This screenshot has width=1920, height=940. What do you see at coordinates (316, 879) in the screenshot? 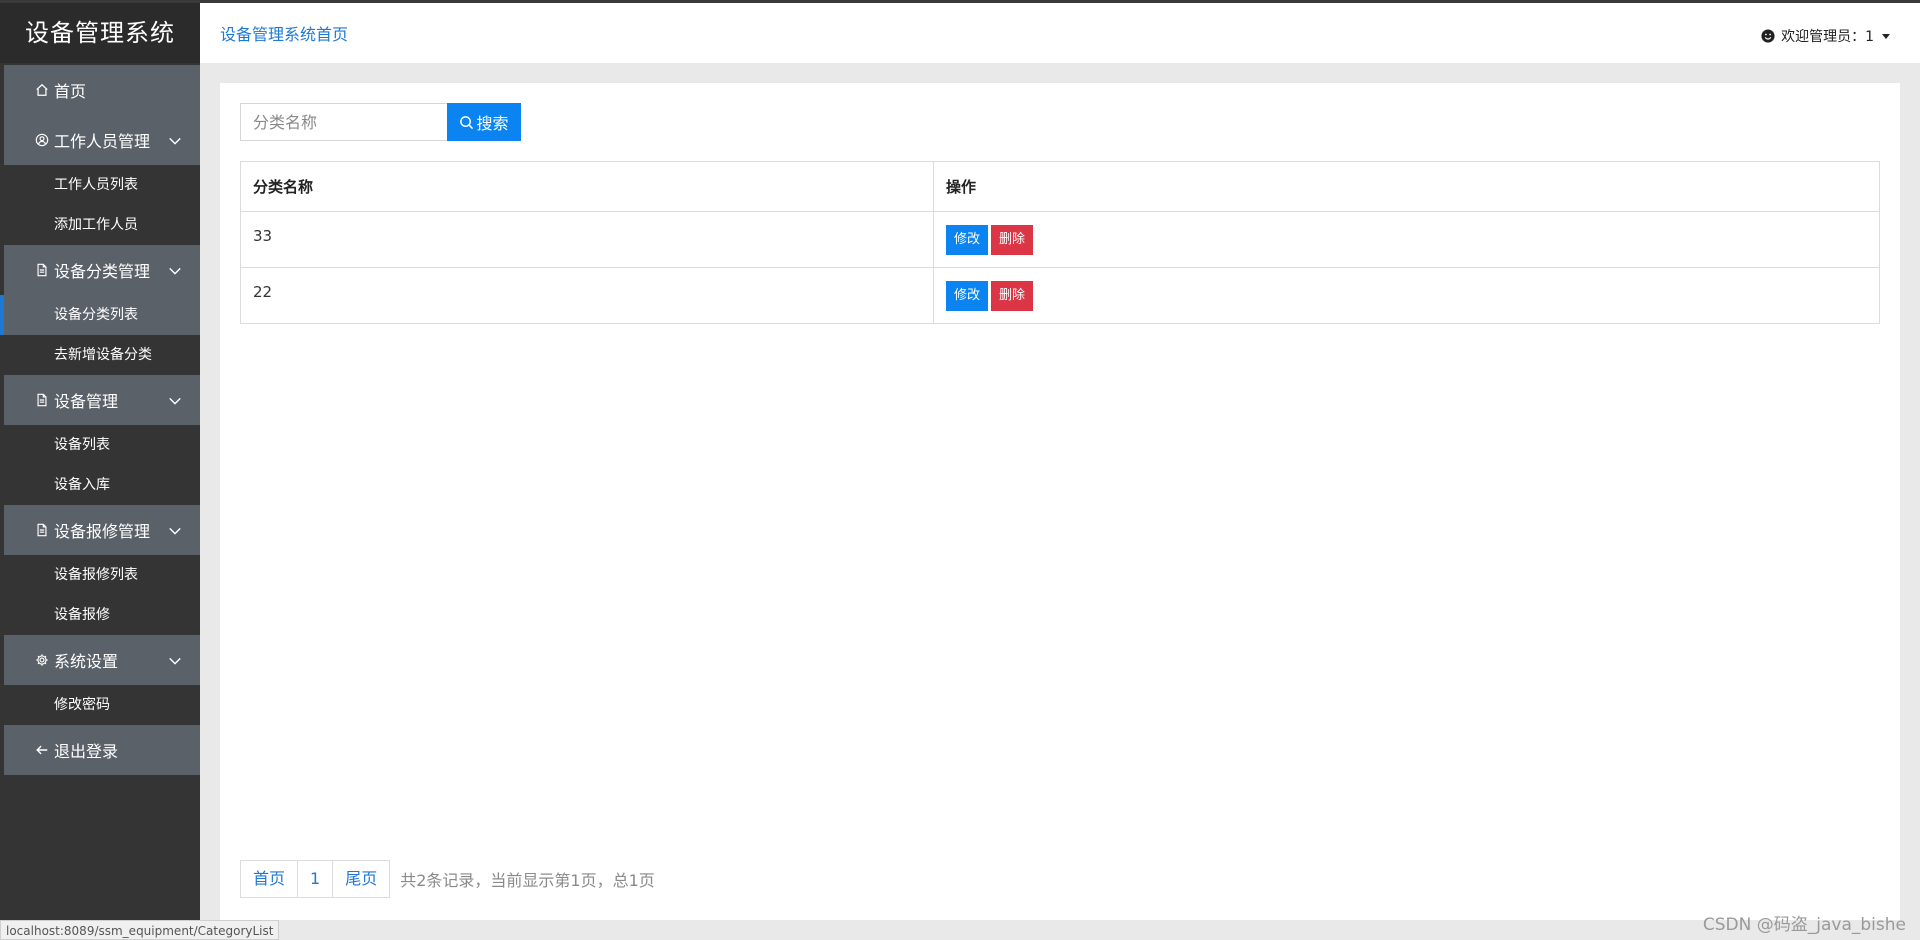
I see `page-number-link: 1` at bounding box center [316, 879].